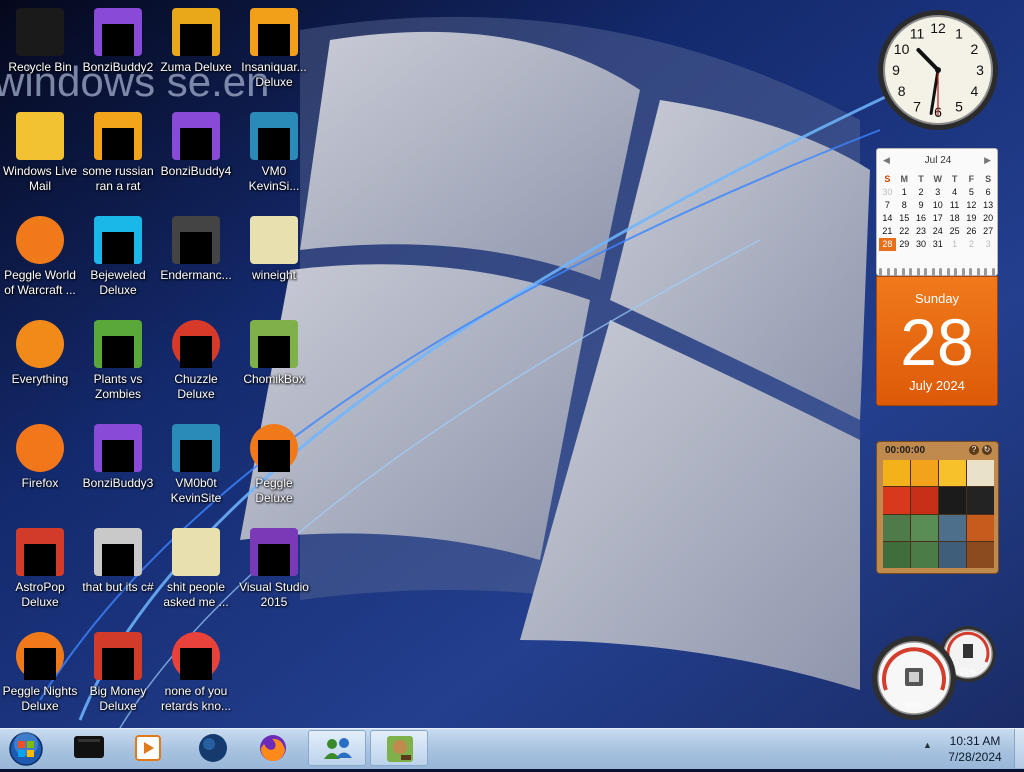  Describe the element at coordinates (1019, 748) in the screenshot. I see `show-desktop-button` at that location.